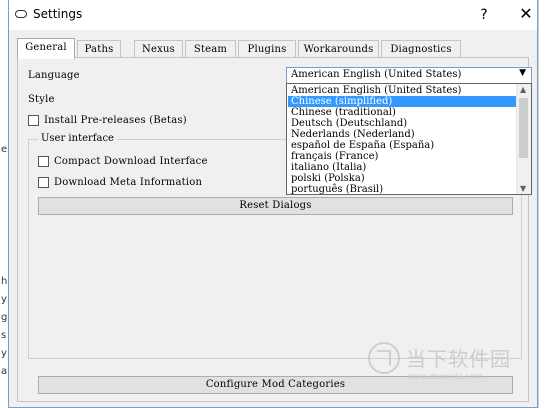 Image resolution: width=550 pixels, height=408 pixels. What do you see at coordinates (402, 112) in the screenshot?
I see `language-option: Chinese (traditional)` at bounding box center [402, 112].